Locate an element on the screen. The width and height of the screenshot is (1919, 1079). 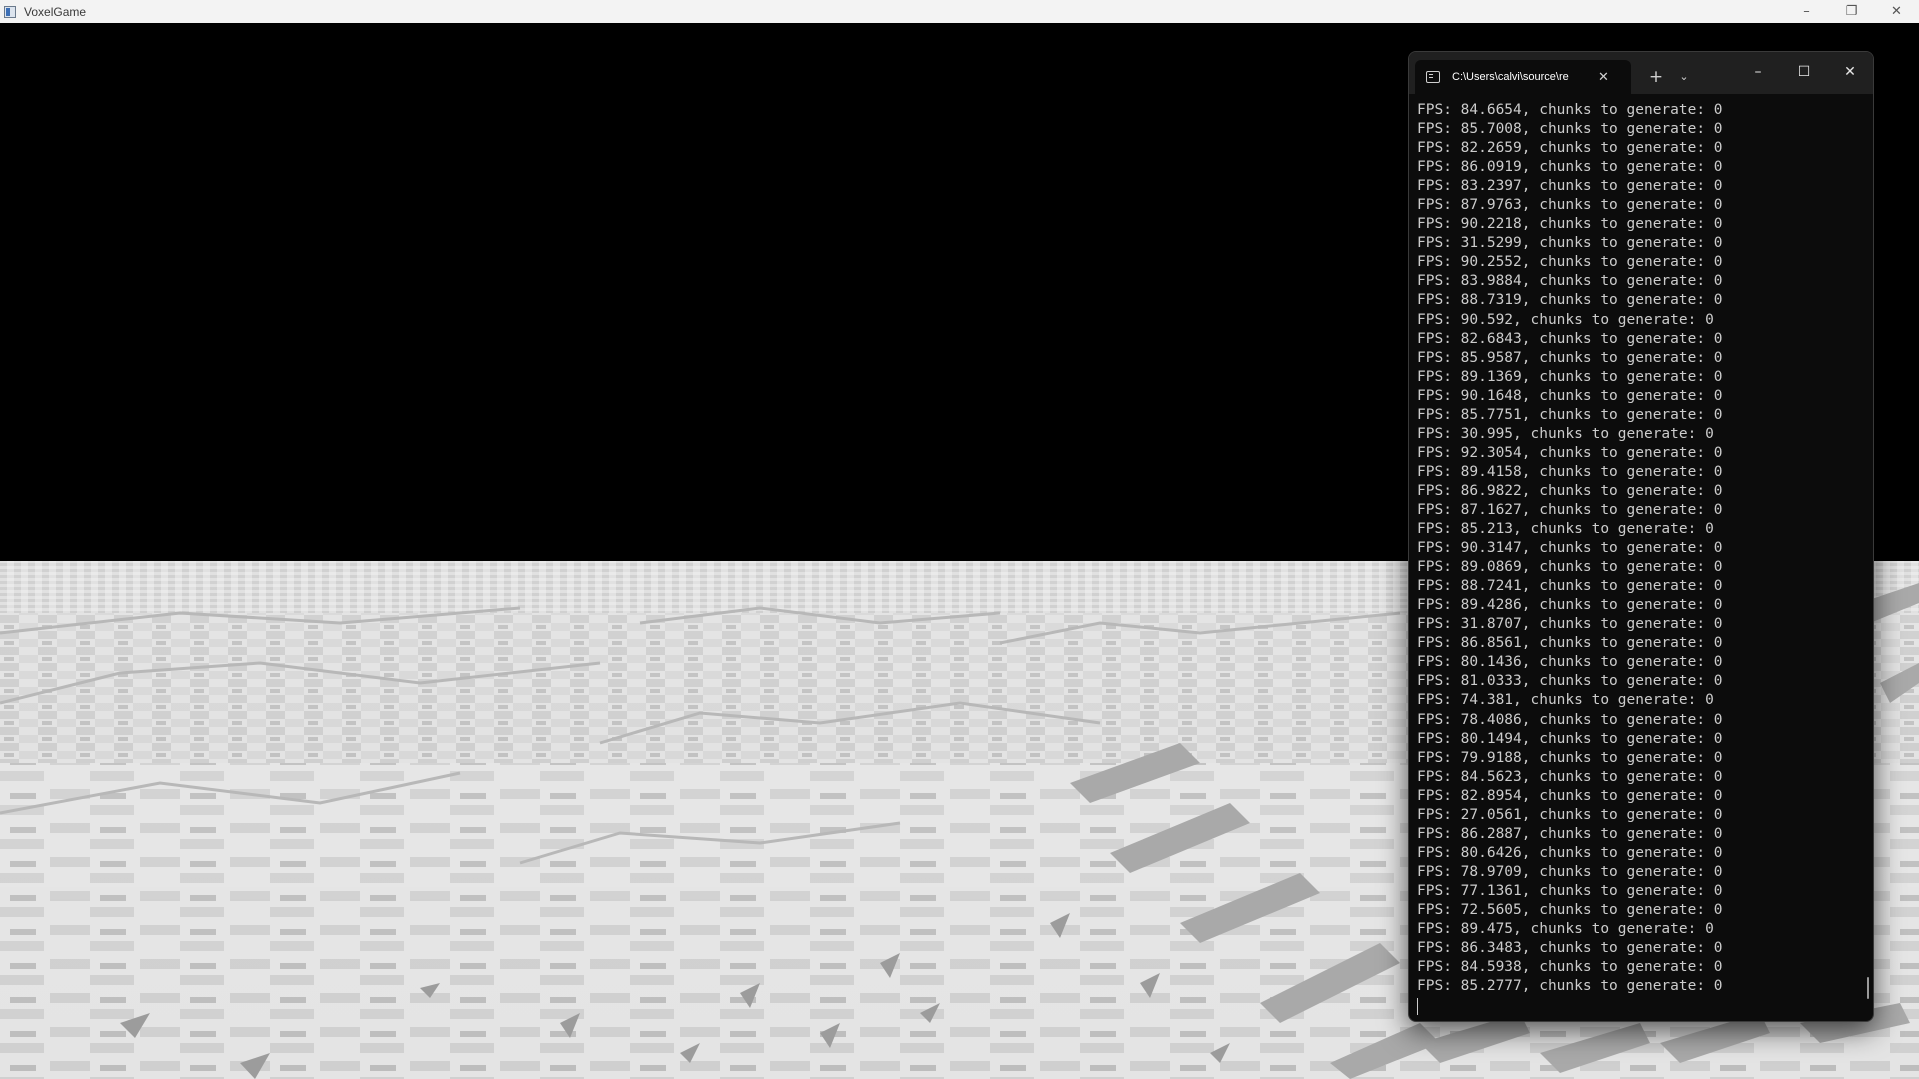
terminal-line: FPS: 86.0919, chunks to generate: 0 is located at coordinates (1570, 167).